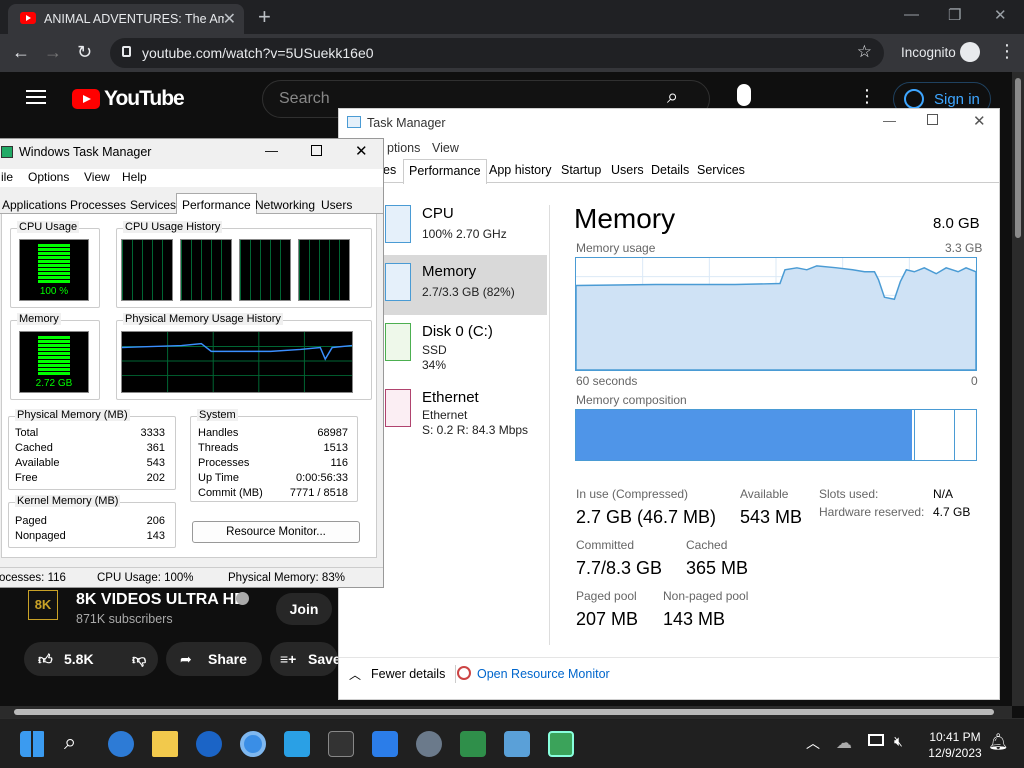 The width and height of the screenshot is (1024, 768). Describe the element at coordinates (324, 659) in the screenshot. I see `save-label: Save` at that location.